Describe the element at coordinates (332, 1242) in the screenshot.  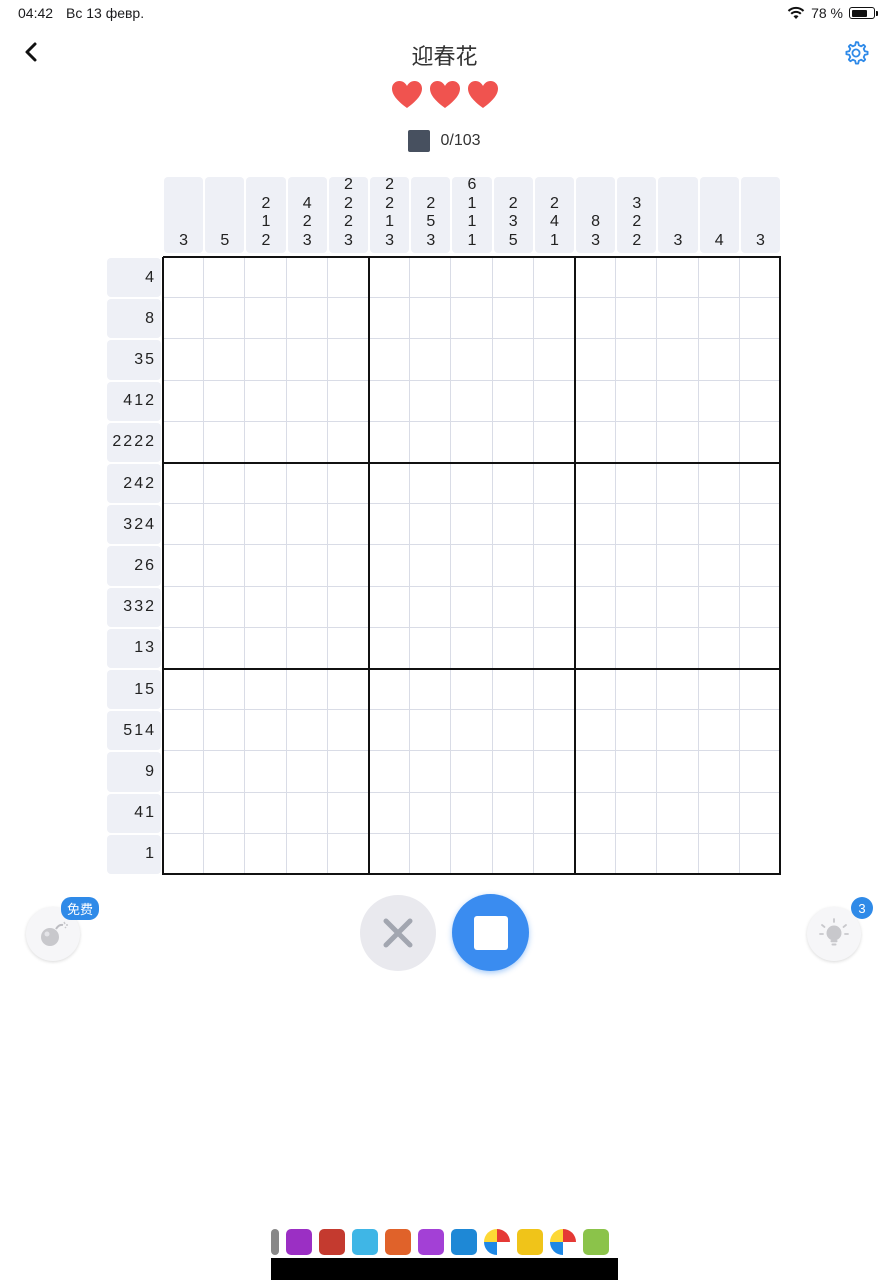
I see `rubik-cube-icon` at that location.